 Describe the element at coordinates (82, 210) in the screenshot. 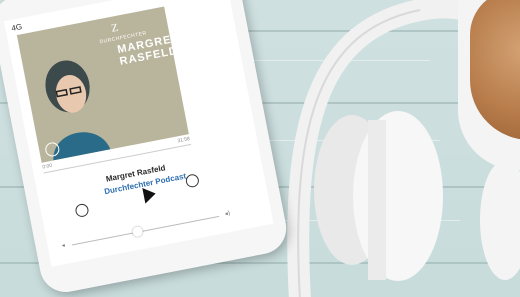

I see `skip-back-icon` at that location.